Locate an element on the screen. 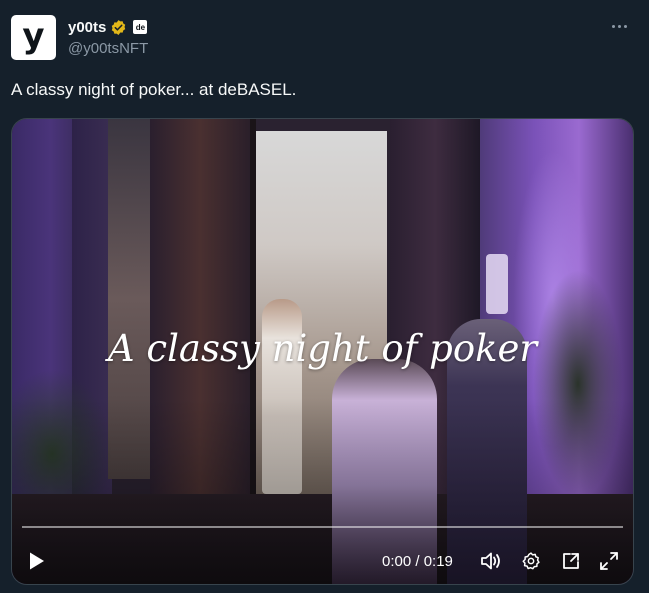 This screenshot has height=593, width=649. fullscreen-button is located at coordinates (609, 561).